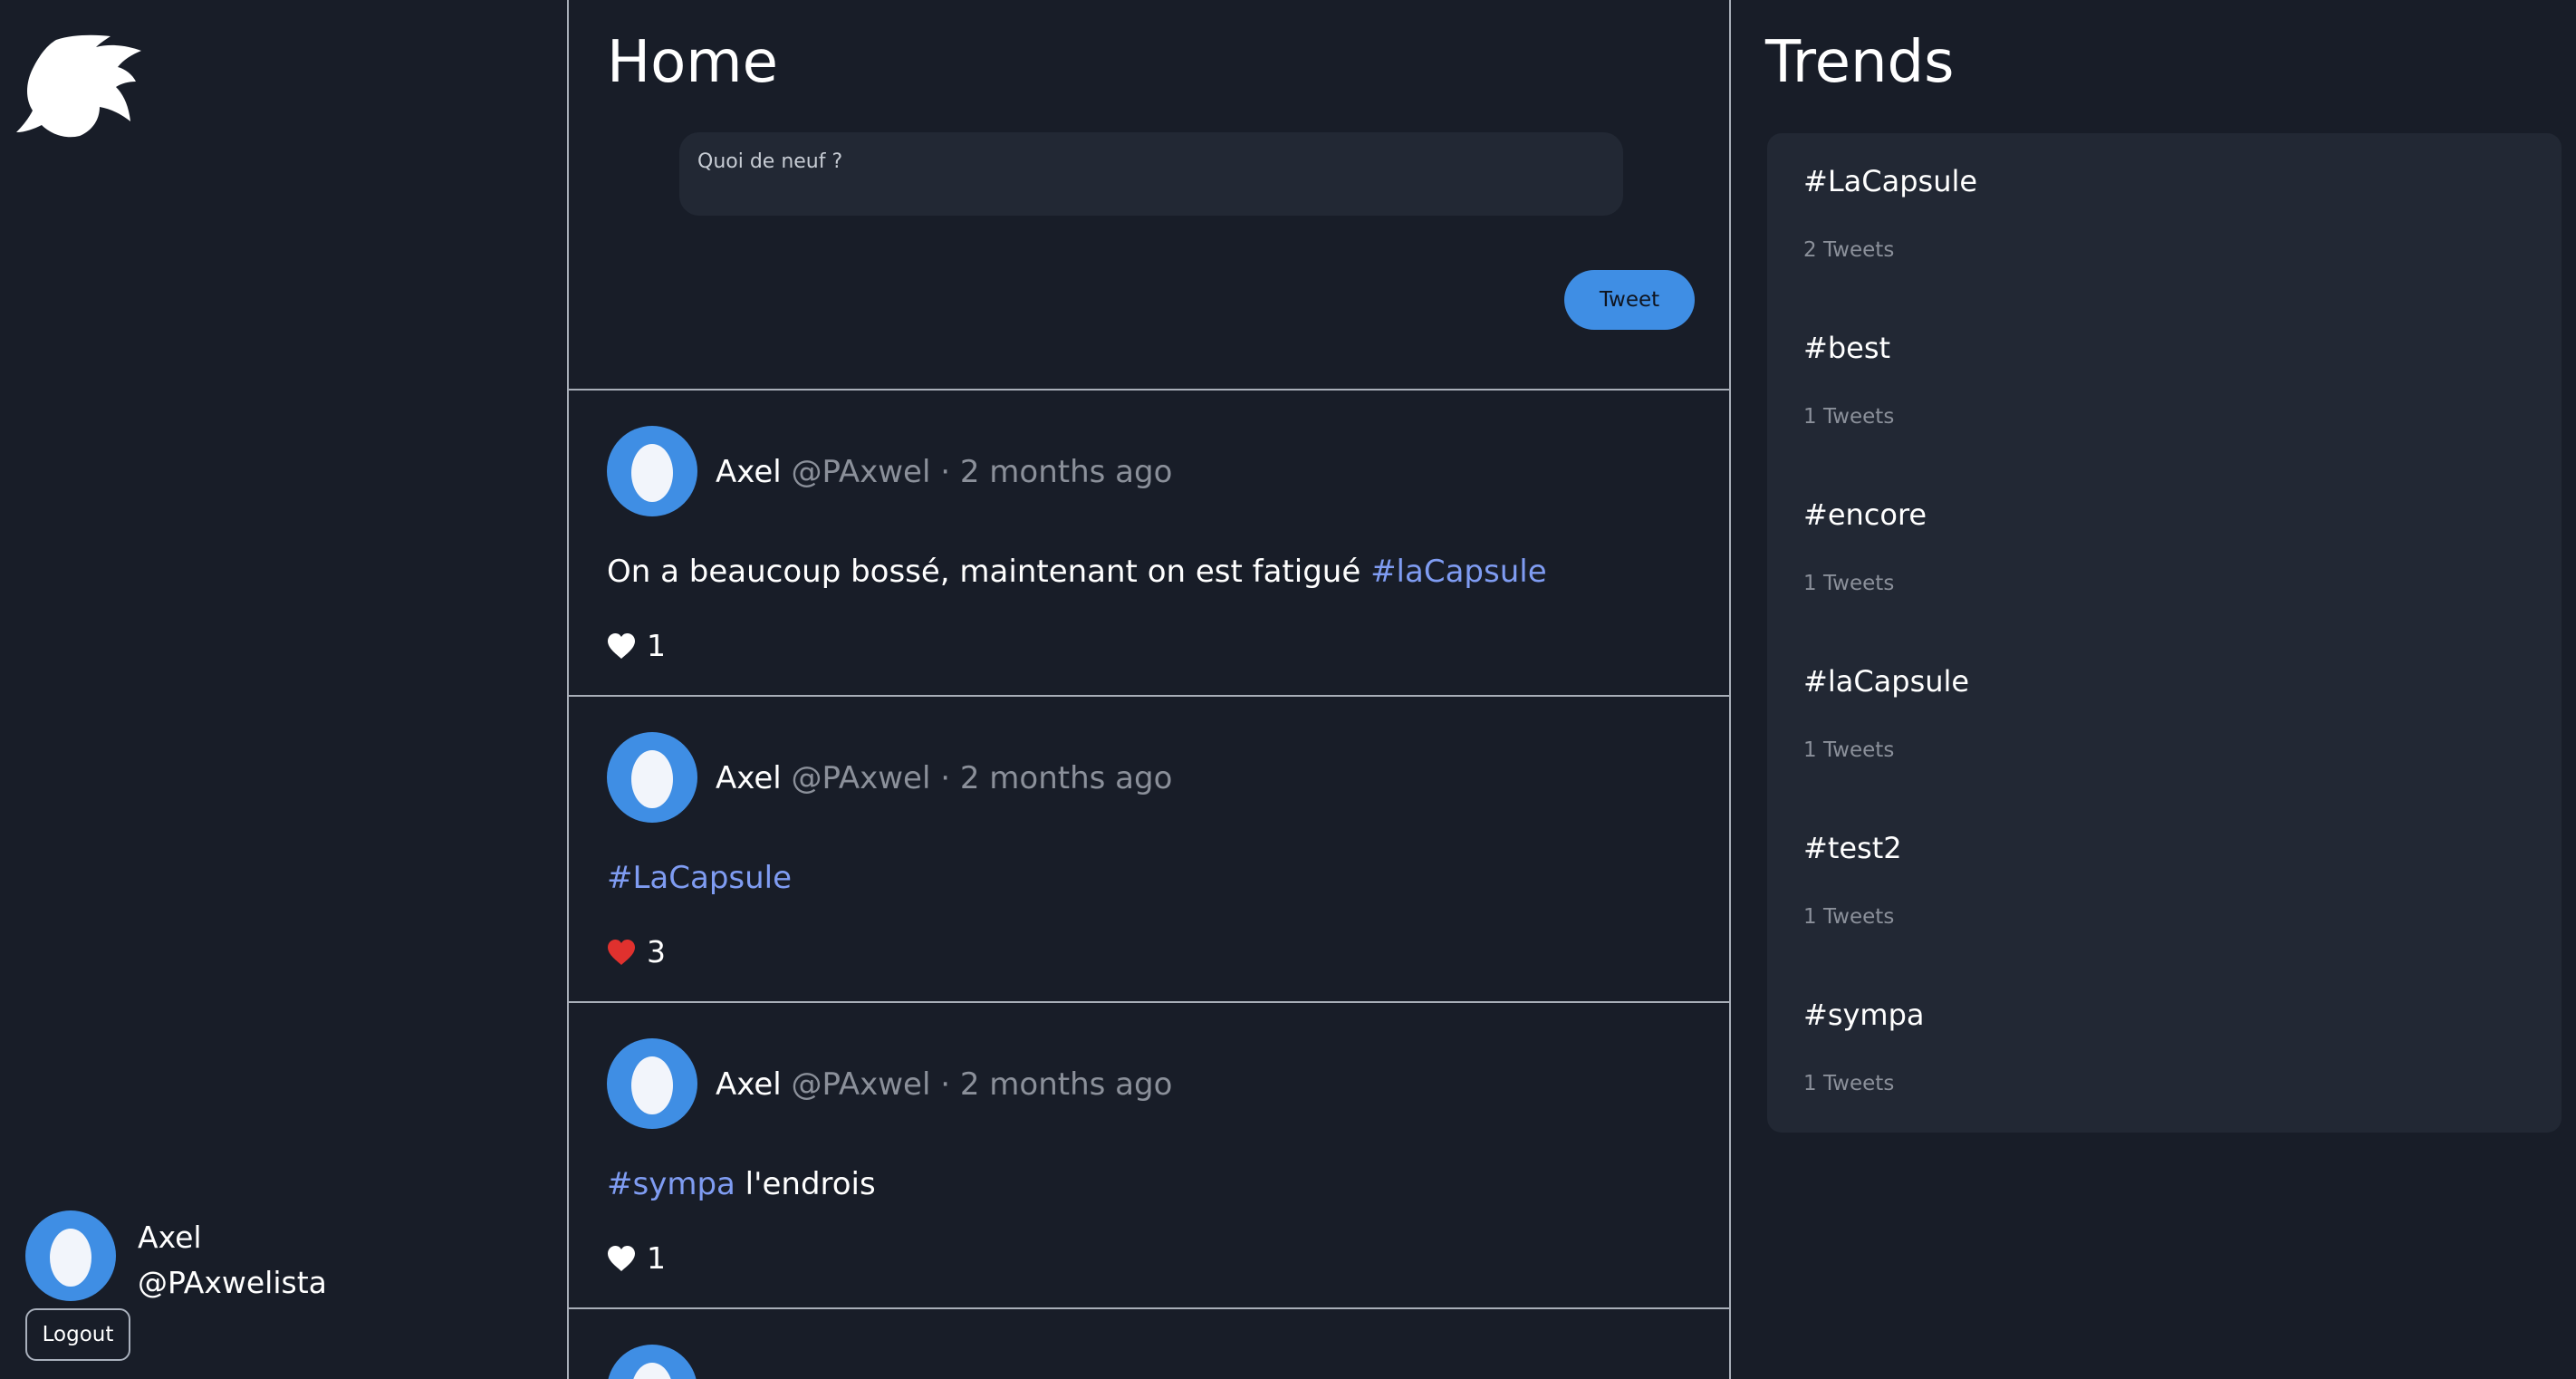  I want to click on trend-item: #encore 1 Tweets, so click(2156, 535).